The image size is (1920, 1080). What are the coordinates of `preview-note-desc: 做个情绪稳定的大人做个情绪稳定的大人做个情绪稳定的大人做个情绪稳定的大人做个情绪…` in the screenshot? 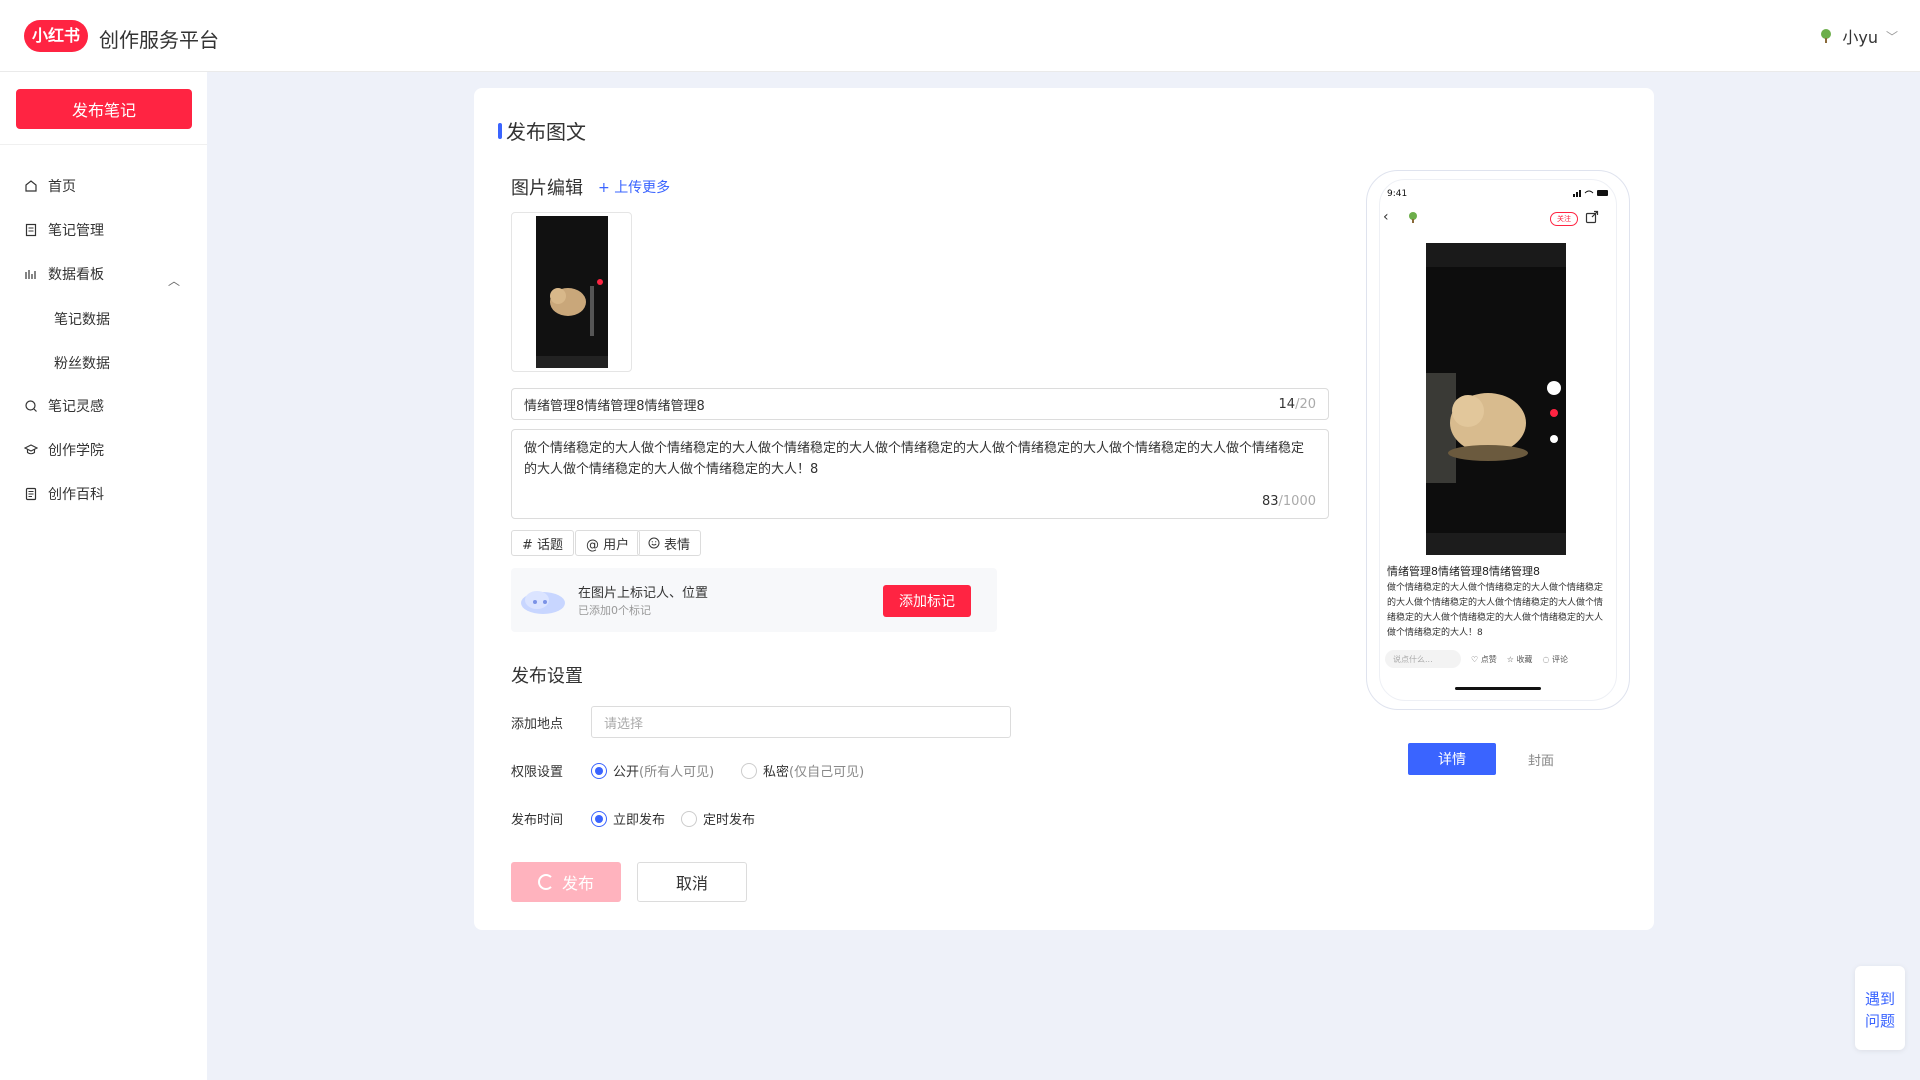 It's located at (1495, 610).